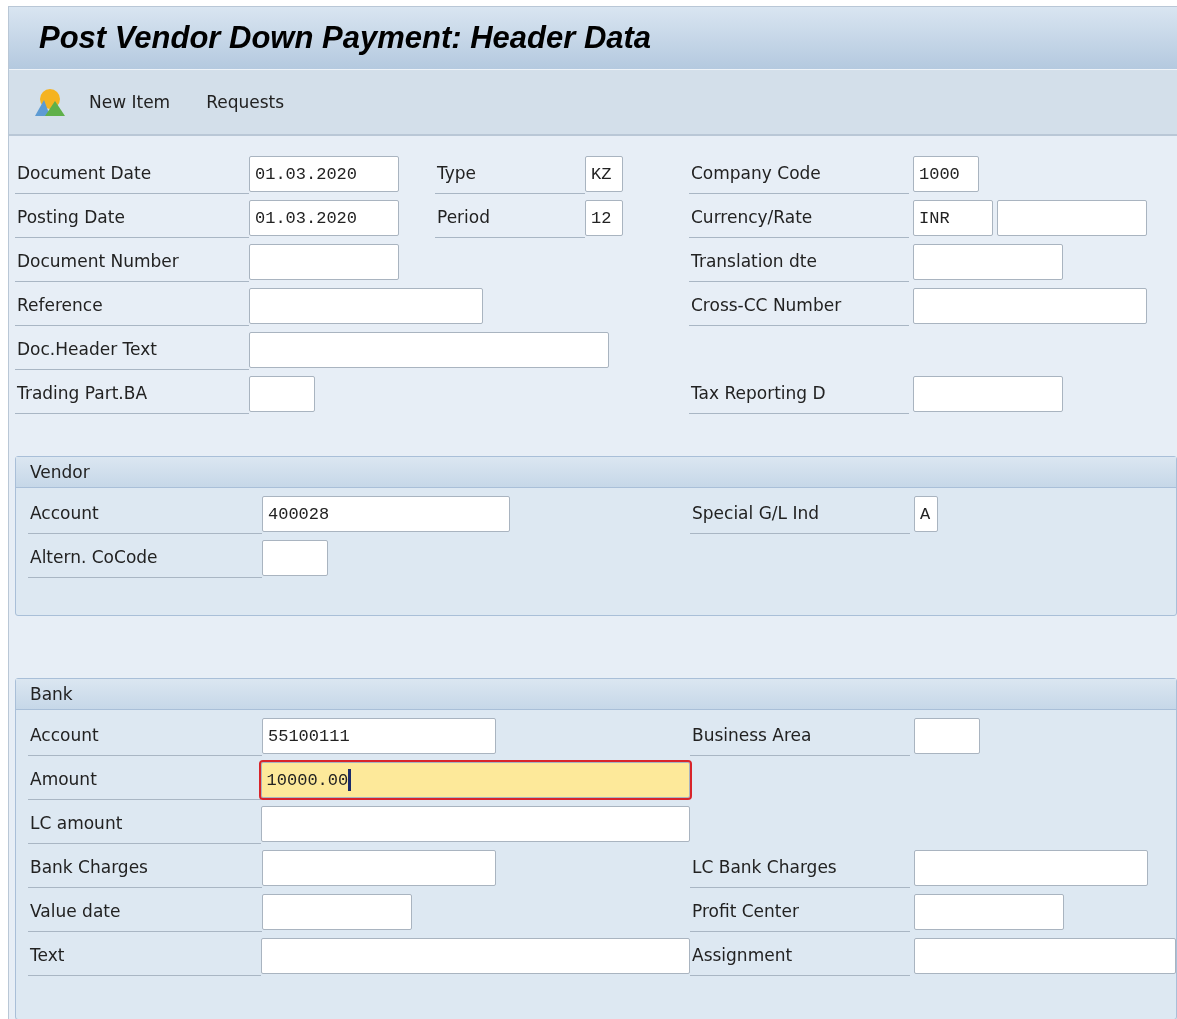 The image size is (1177, 1019). Describe the element at coordinates (379, 736) in the screenshot. I see `input-field: 55100111` at that location.